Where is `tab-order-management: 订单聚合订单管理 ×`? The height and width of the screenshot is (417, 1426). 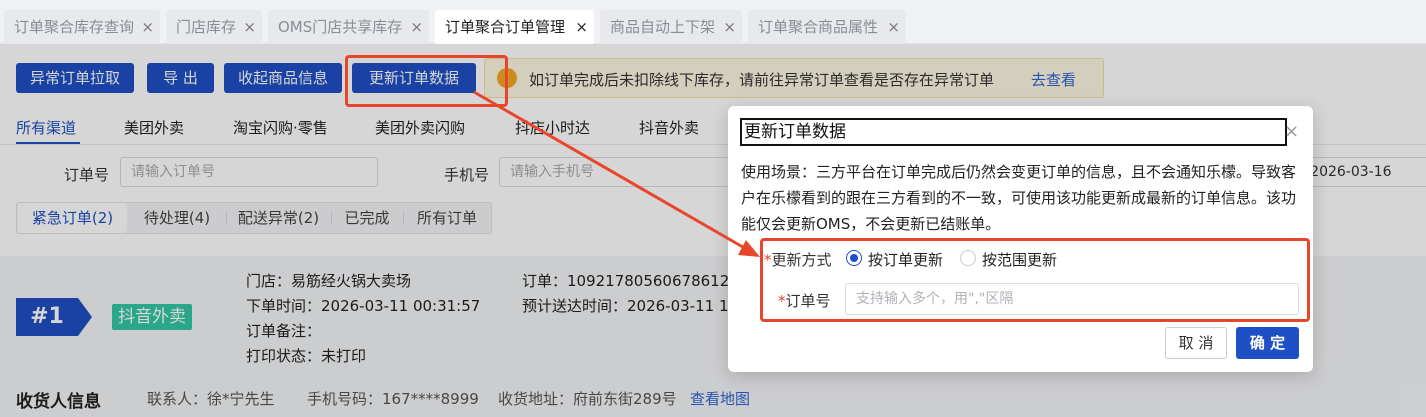 tab-order-management: 订单聚合订单管理 × is located at coordinates (514, 27).